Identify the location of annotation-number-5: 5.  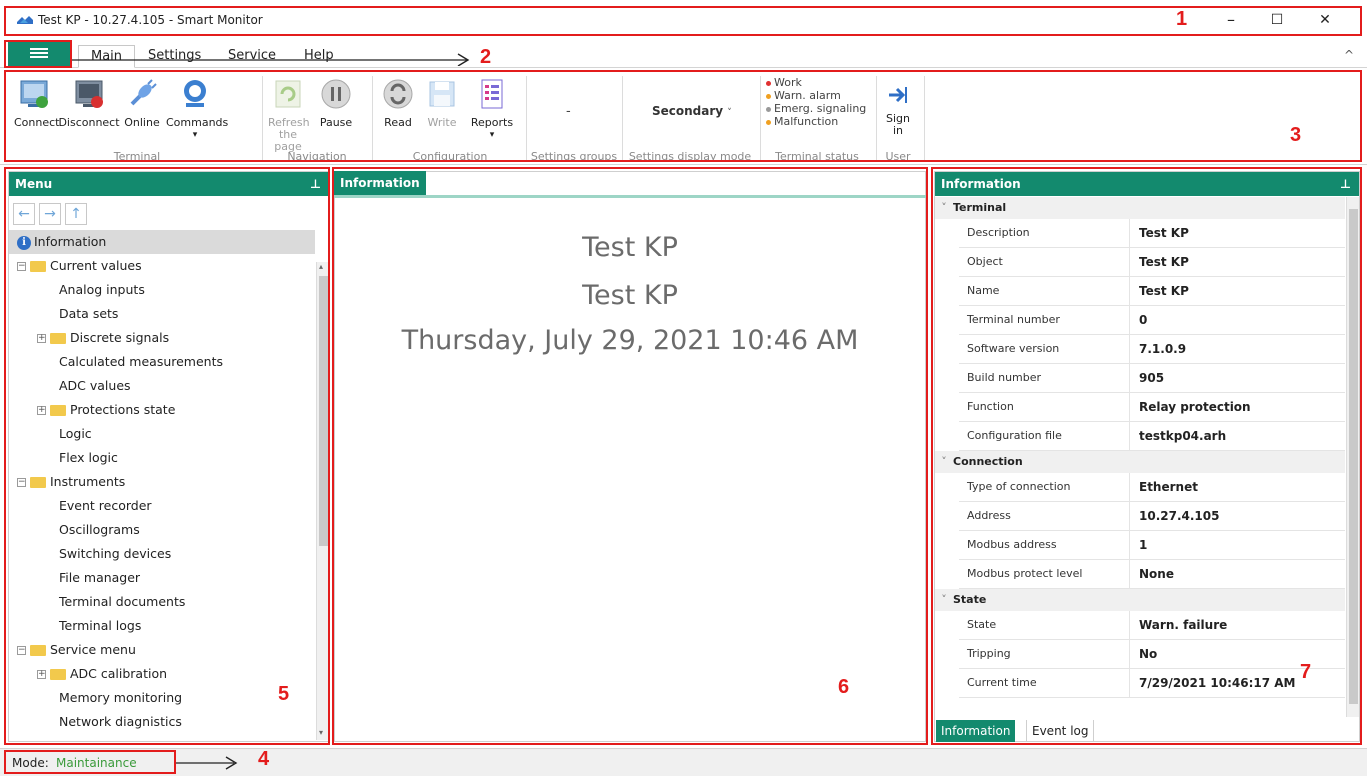
(284, 694).